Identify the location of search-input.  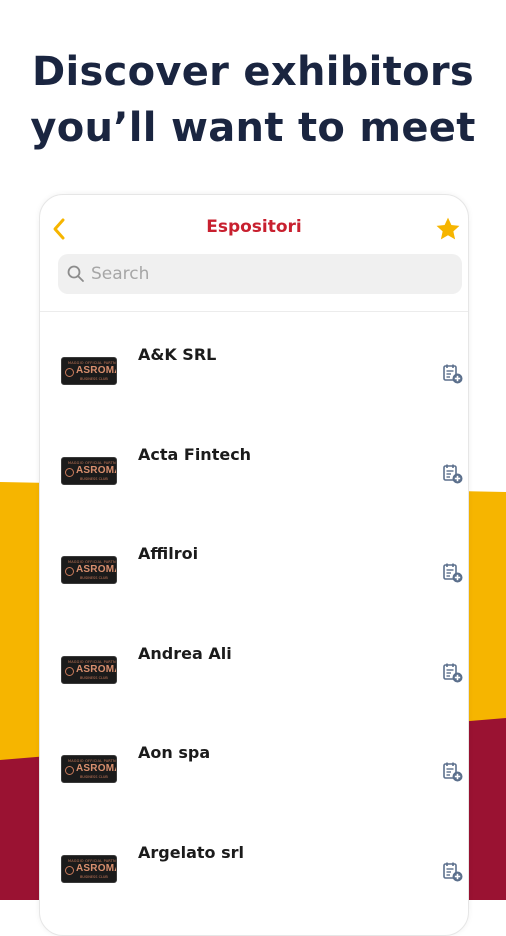
(271, 274).